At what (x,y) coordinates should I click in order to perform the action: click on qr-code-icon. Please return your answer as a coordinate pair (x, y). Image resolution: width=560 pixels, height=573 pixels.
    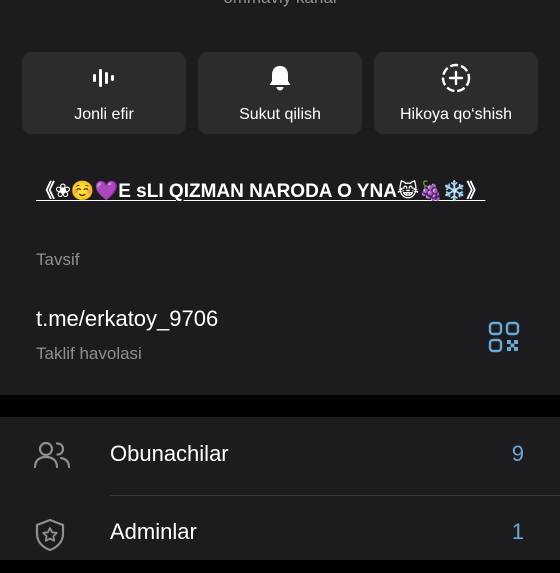
    Looking at the image, I should click on (504, 339).